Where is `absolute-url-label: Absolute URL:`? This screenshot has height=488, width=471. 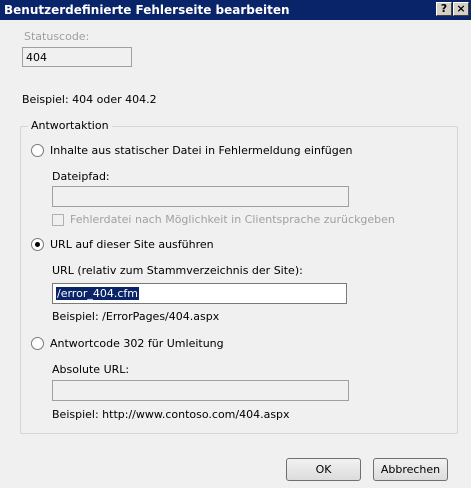 absolute-url-label: Absolute URL: is located at coordinates (91, 369).